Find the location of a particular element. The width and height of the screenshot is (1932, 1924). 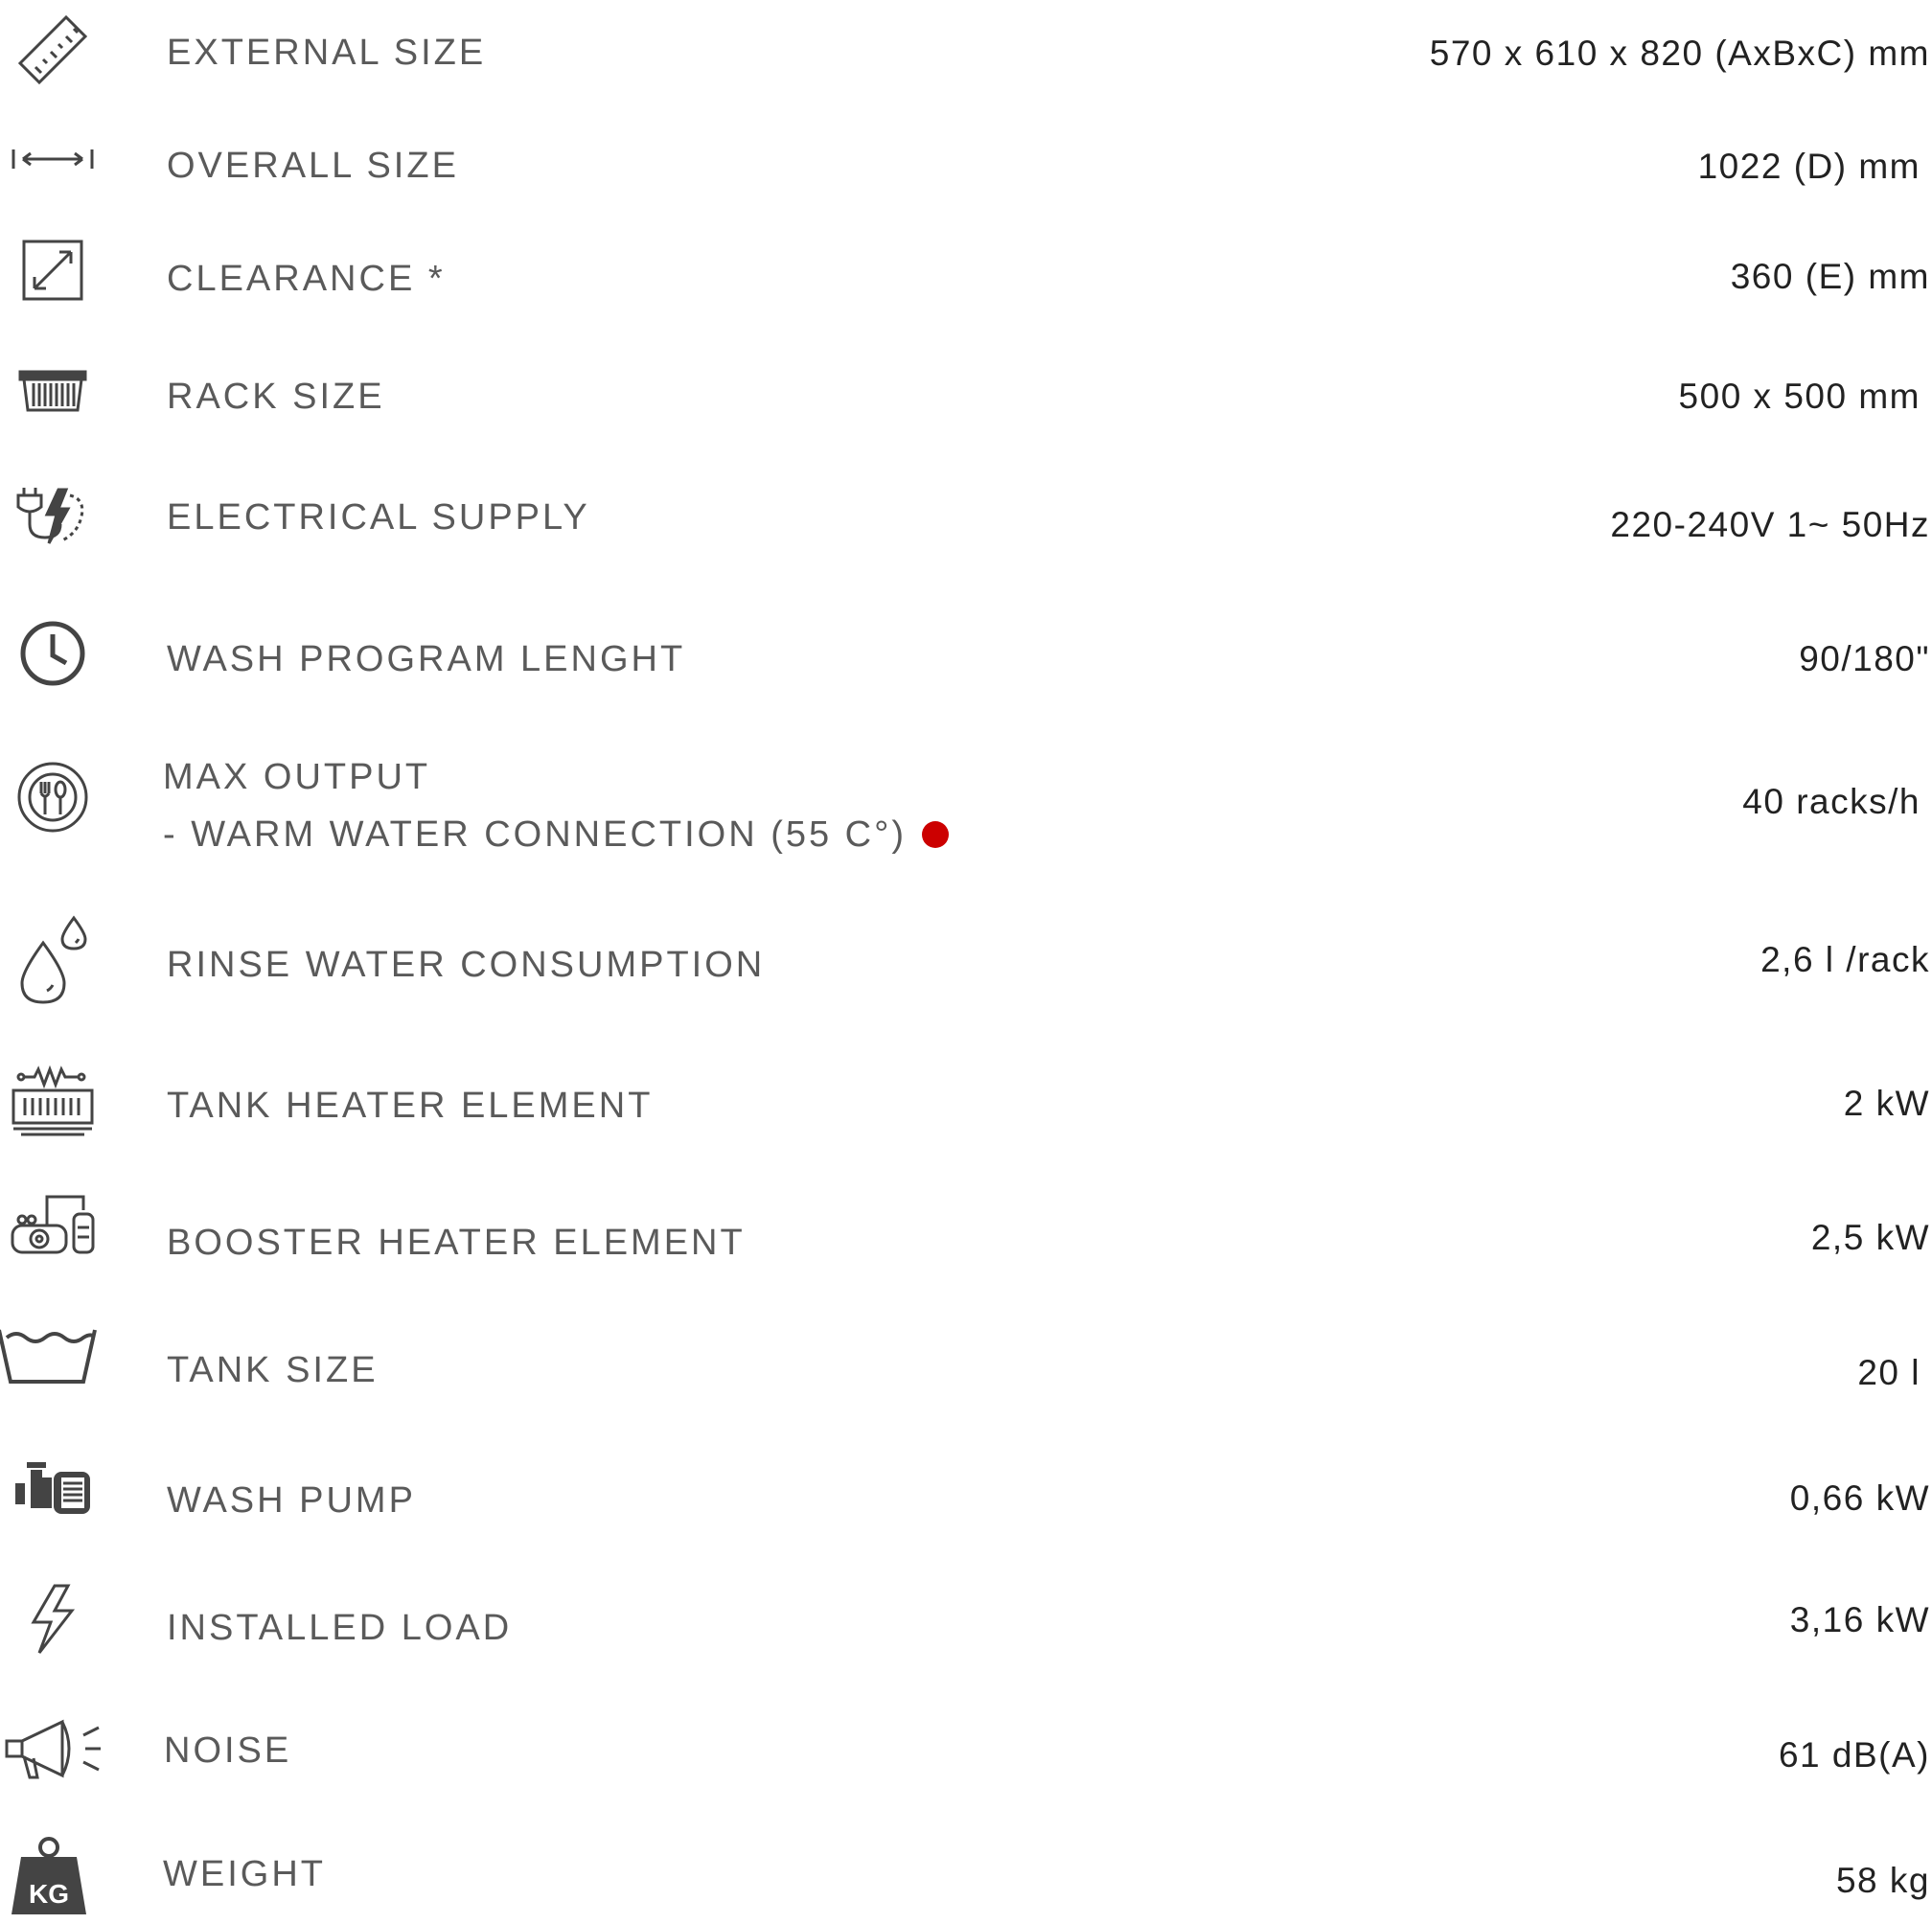

heater-coil-icon is located at coordinates (52, 1102).